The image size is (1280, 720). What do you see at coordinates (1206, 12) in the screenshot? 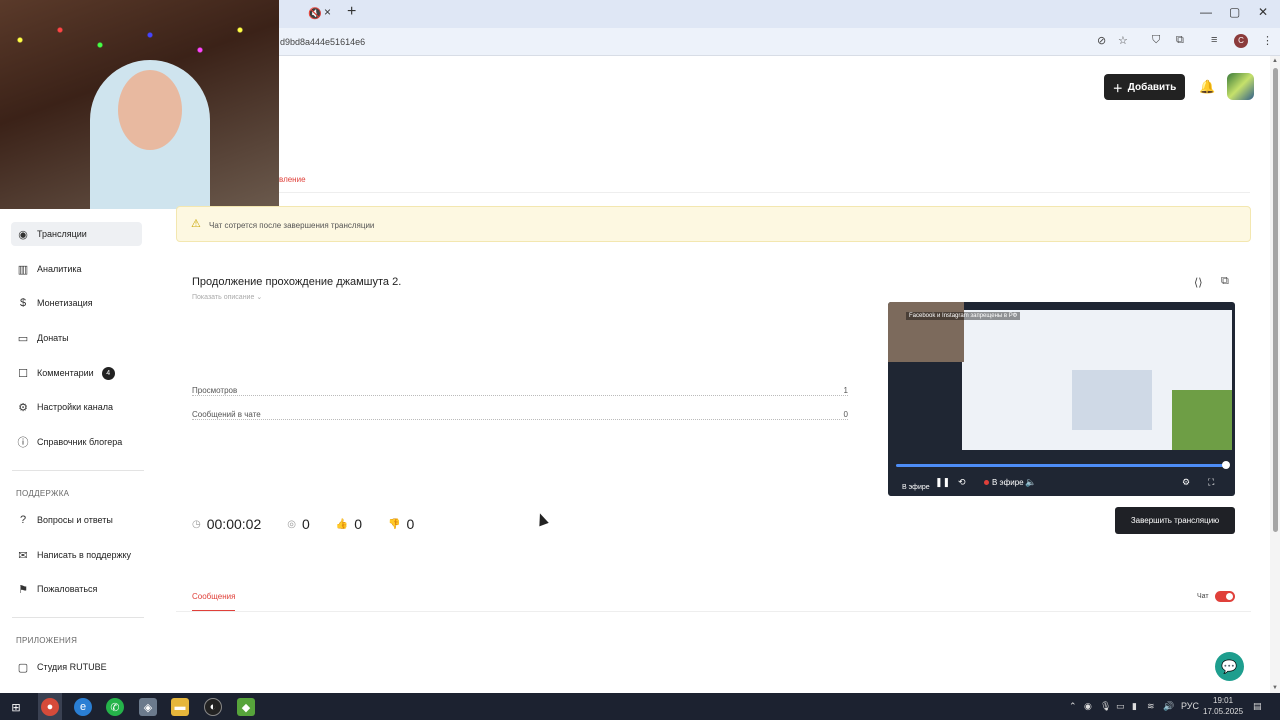
I see `minimize-button: —` at bounding box center [1206, 12].